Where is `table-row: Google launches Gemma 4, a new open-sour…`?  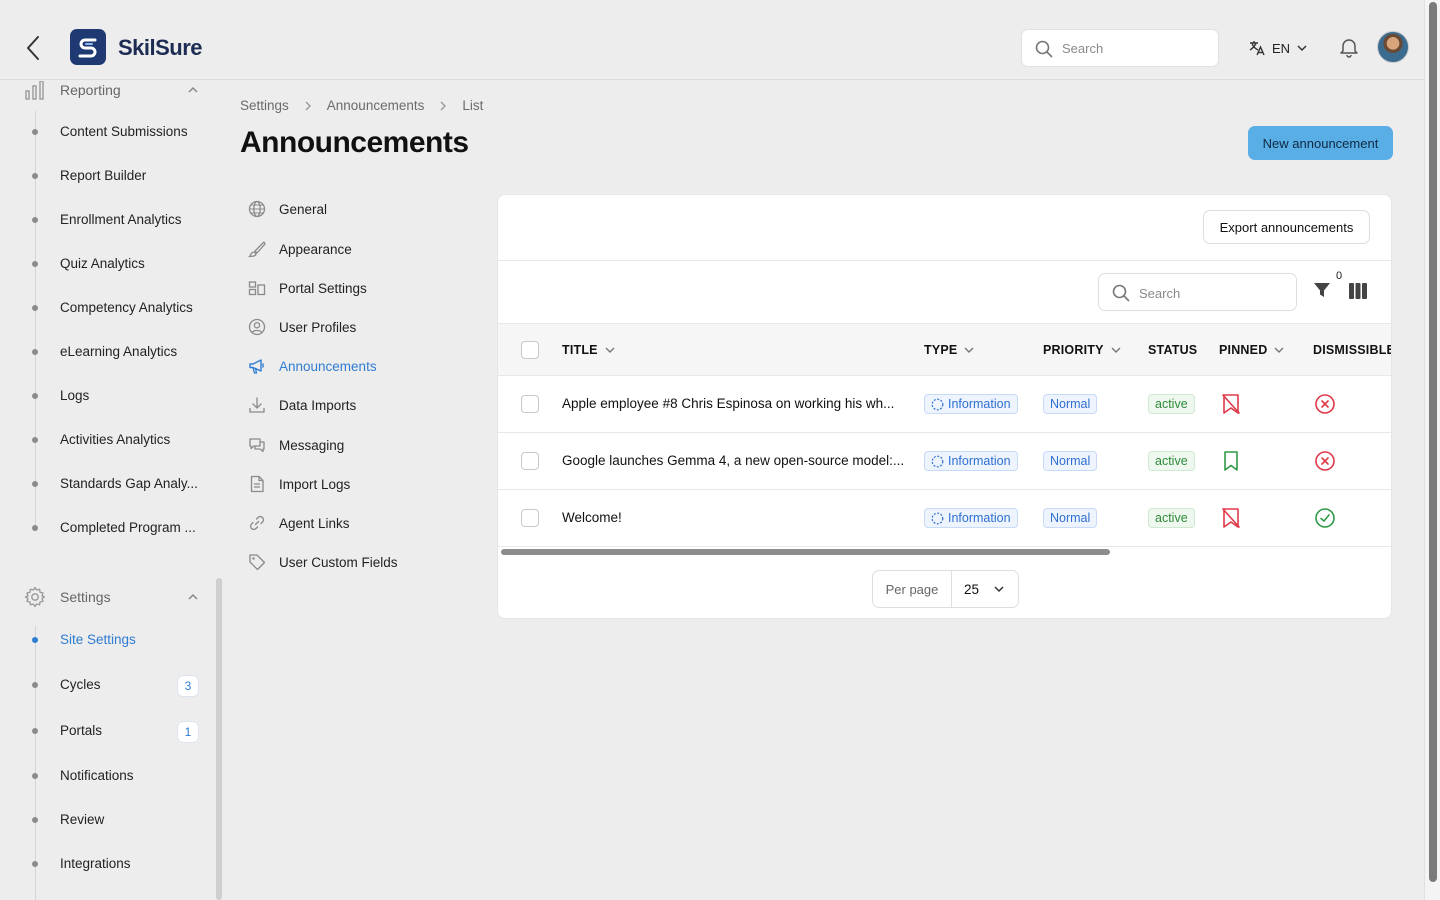
table-row: Google launches Gemma 4, a new open-sour… is located at coordinates (944, 461).